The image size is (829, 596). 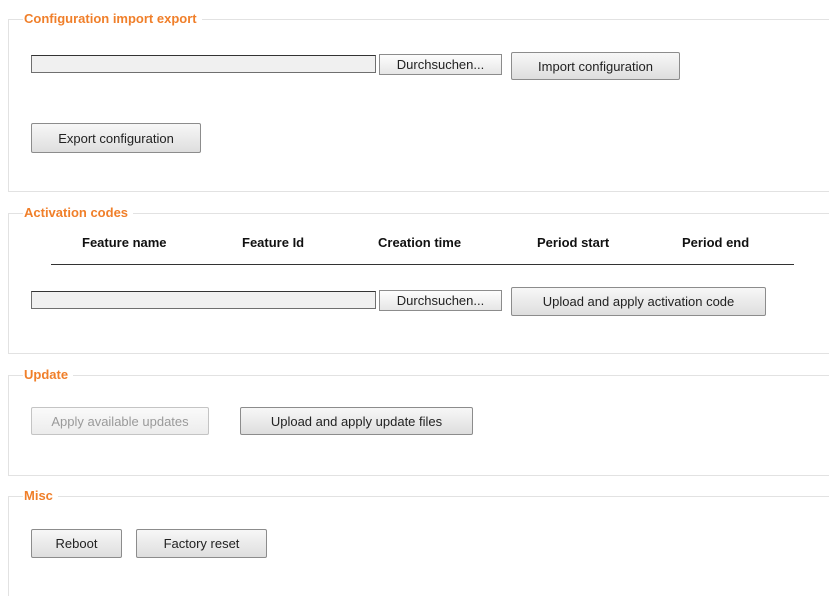 What do you see at coordinates (76, 543) in the screenshot?
I see `reboot-button: Reboot` at bounding box center [76, 543].